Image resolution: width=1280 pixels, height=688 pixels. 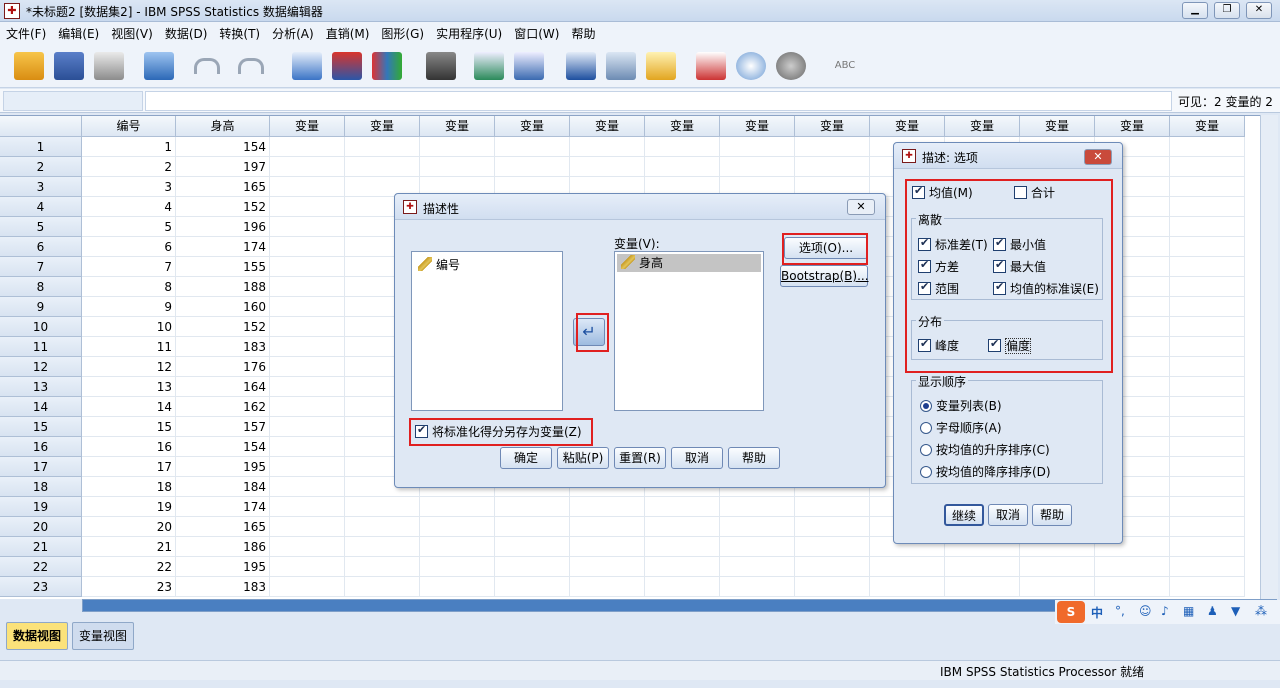 I want to click on row-header: 17, so click(x=41, y=467).